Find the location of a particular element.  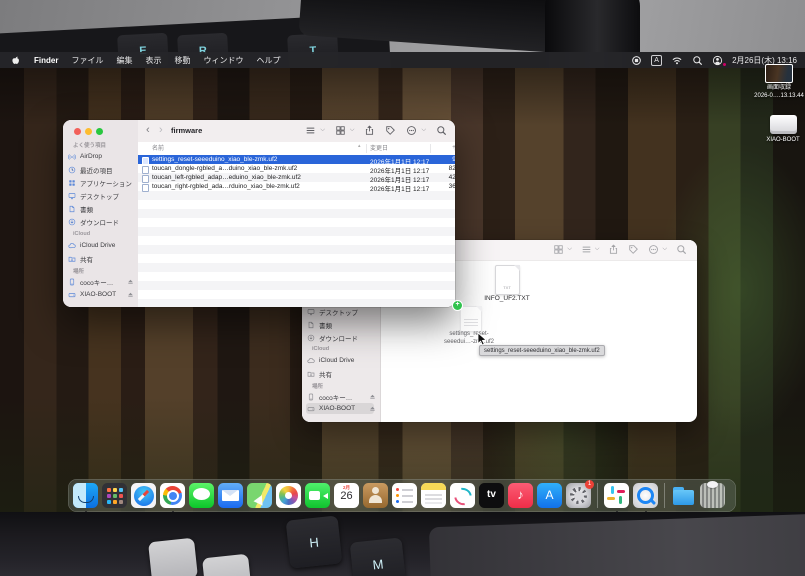

dock-trash-icon is located at coordinates (712, 494).